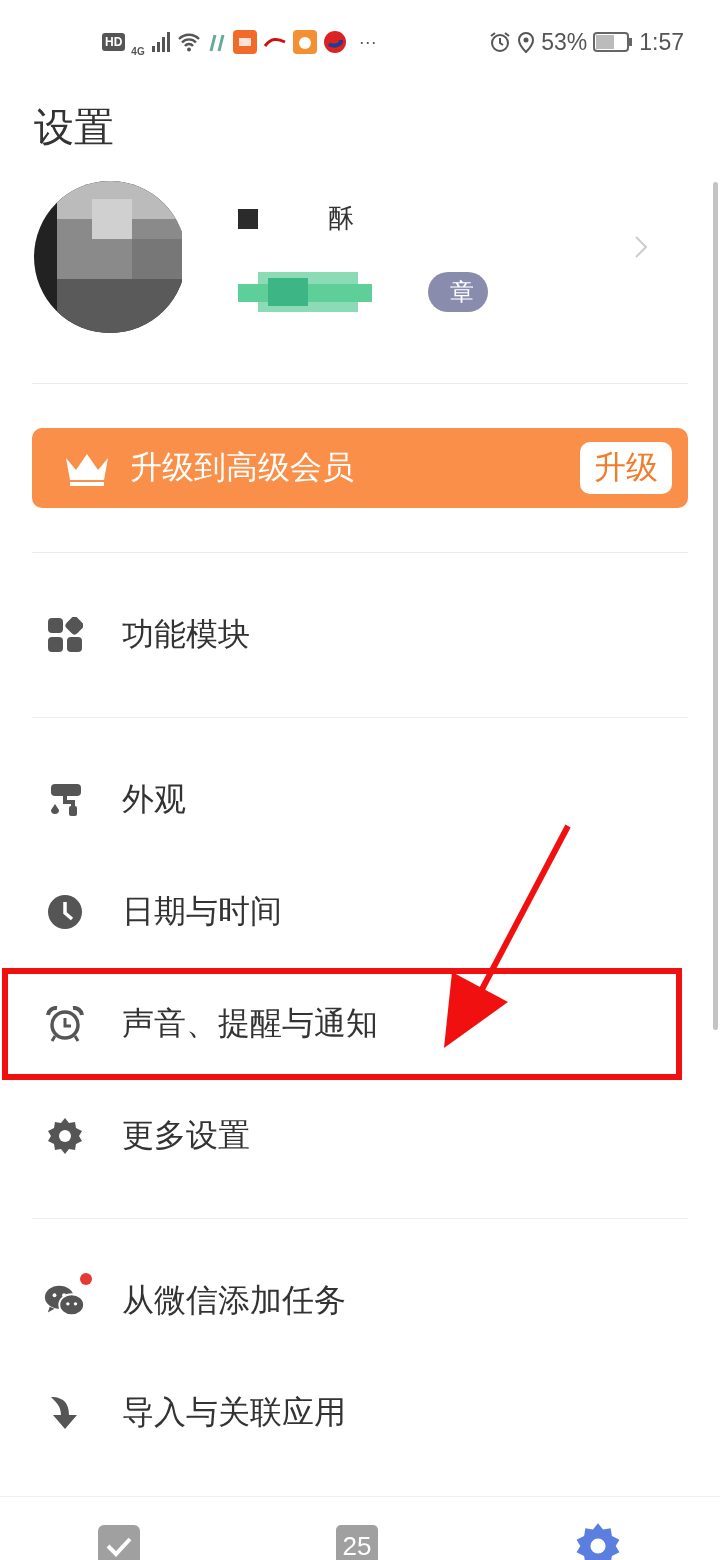  What do you see at coordinates (138, 51) in the screenshot?
I see `network-type: 4G` at bounding box center [138, 51].